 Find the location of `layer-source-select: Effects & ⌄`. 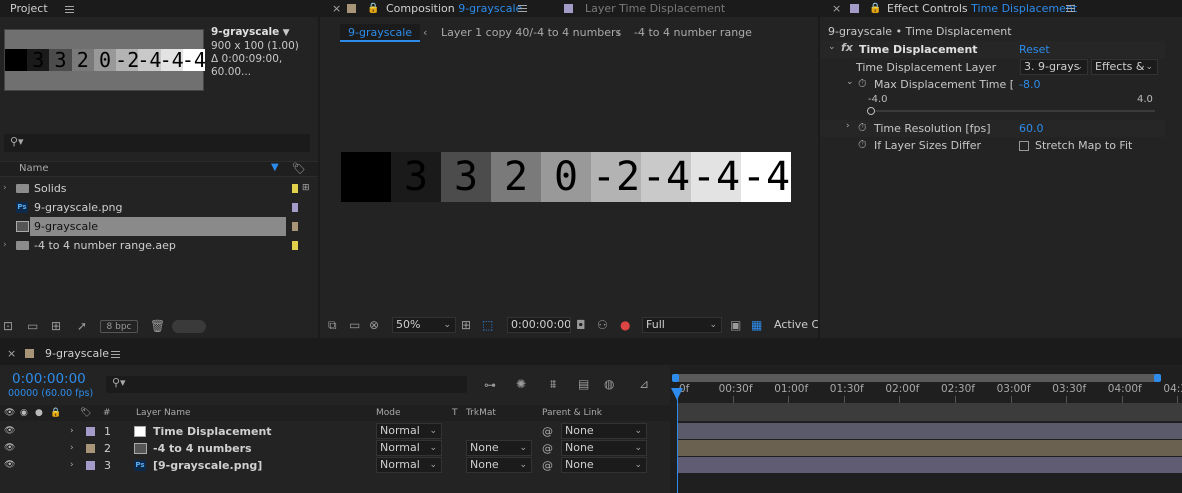

layer-source-select: Effects & ⌄ is located at coordinates (1124, 67).